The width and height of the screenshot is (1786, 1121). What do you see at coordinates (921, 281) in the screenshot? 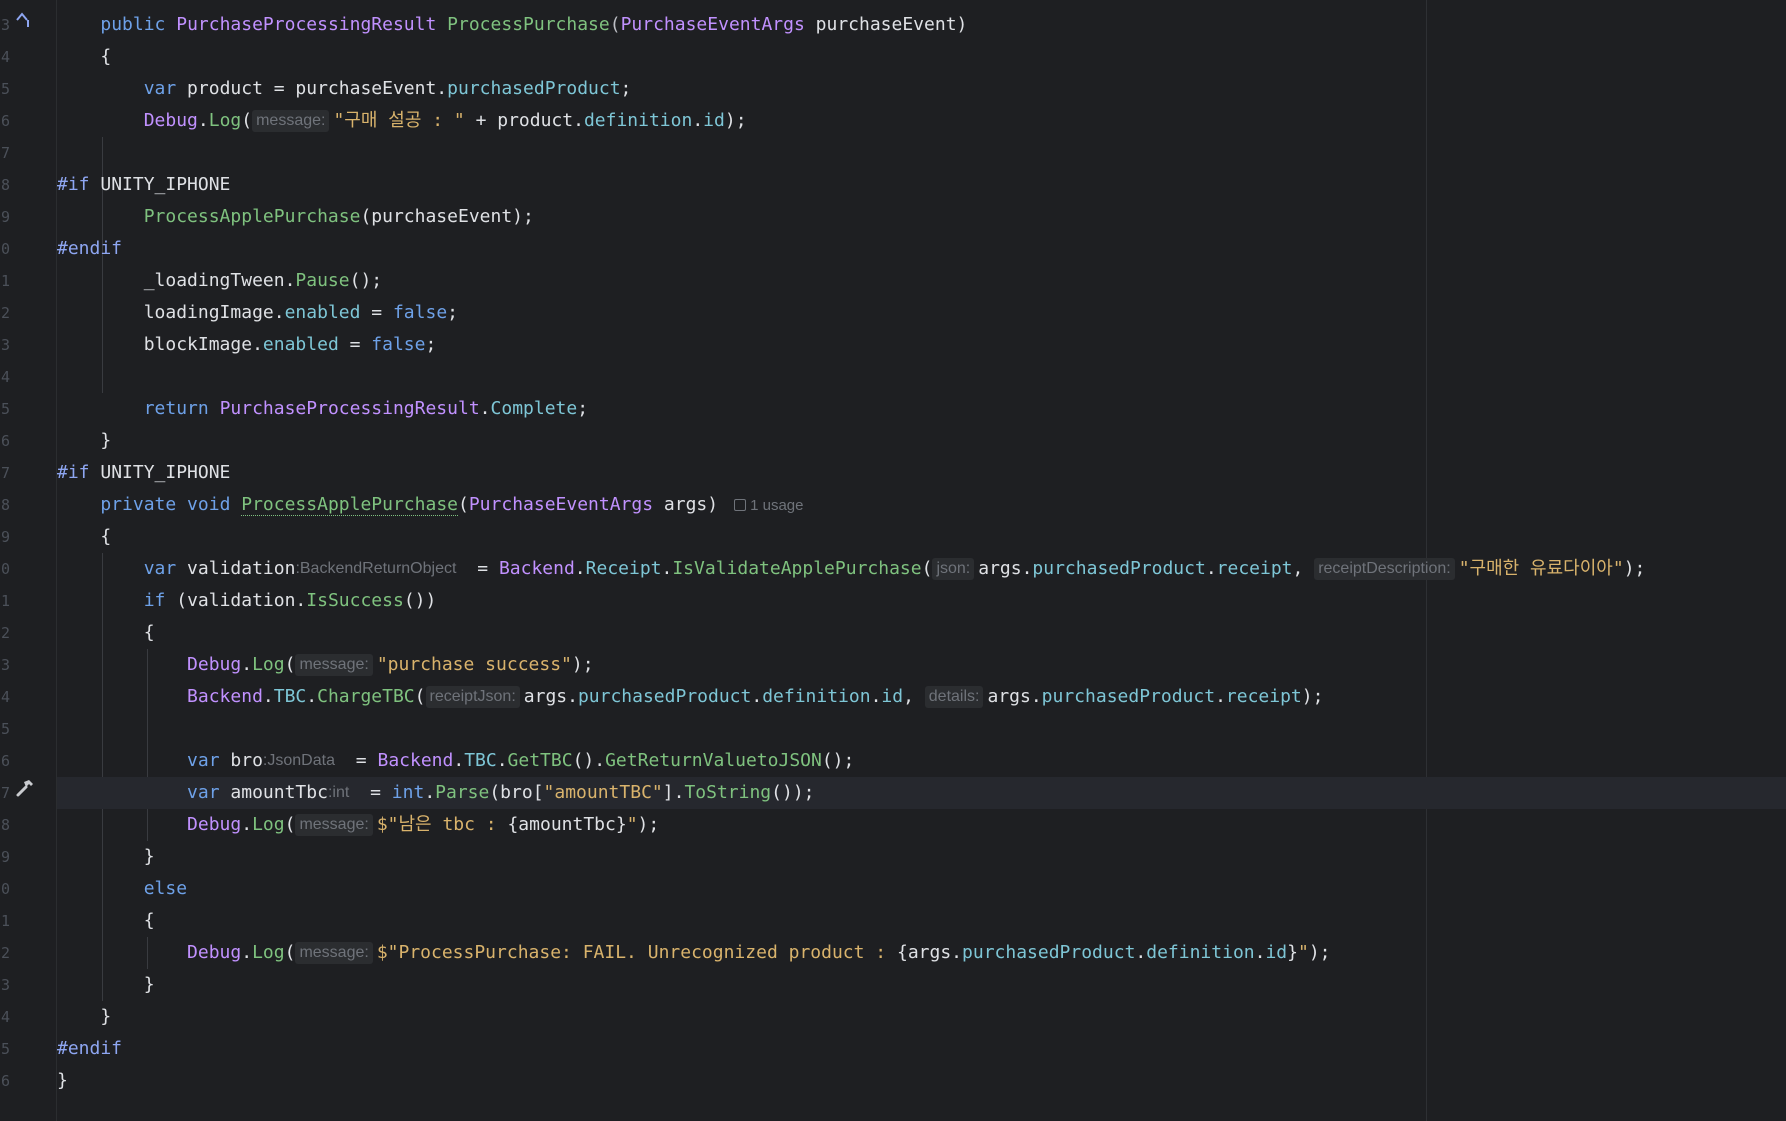
I see `code-line: _loadingTween.Pause();` at bounding box center [921, 281].